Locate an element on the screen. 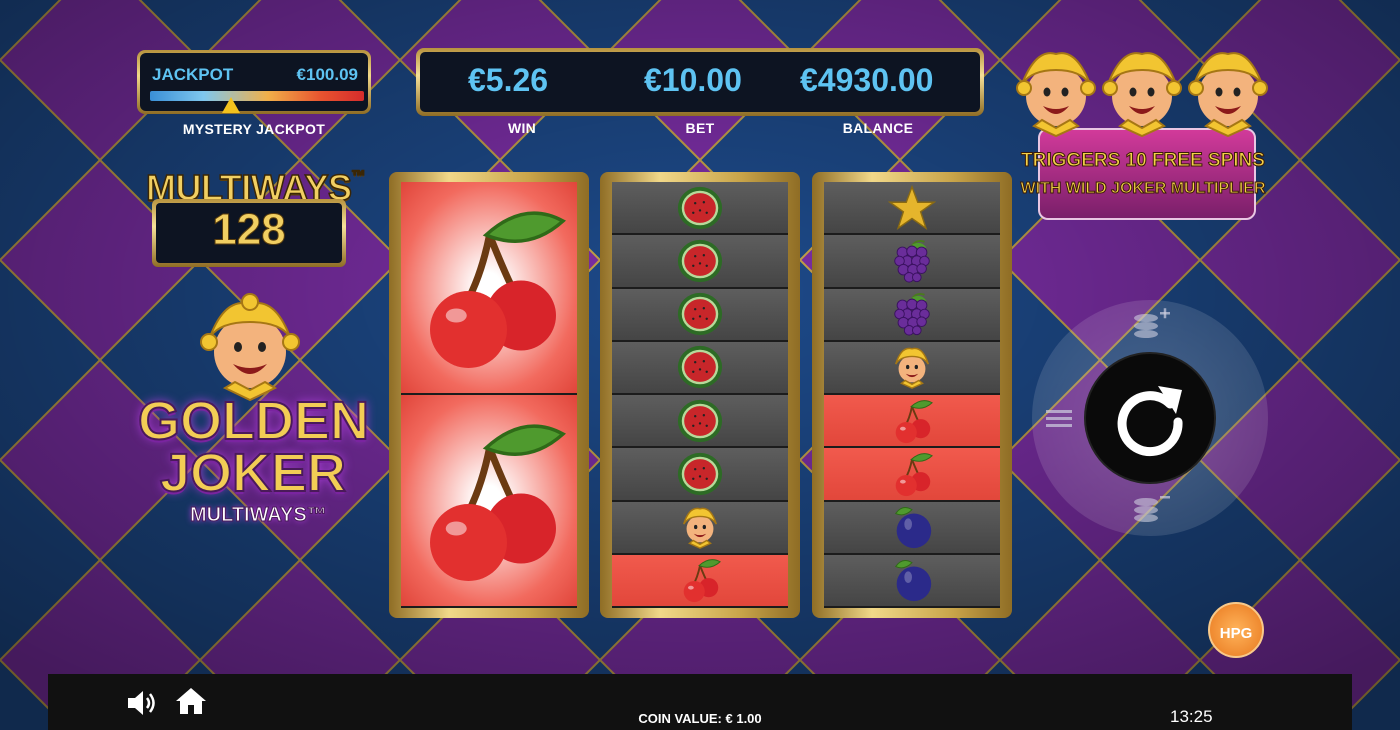 This screenshot has height=730, width=1400. info-line-1: TRIGGERS 10 FREE SPINS is located at coordinates (1143, 161).